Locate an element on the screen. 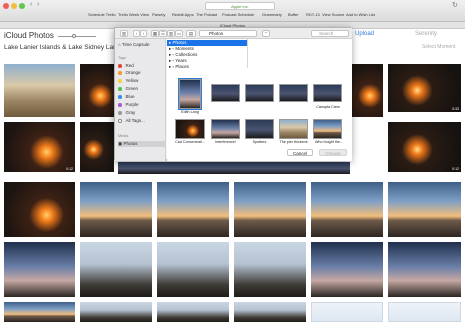  group-menu-icon: ▤ is located at coordinates (191, 33).